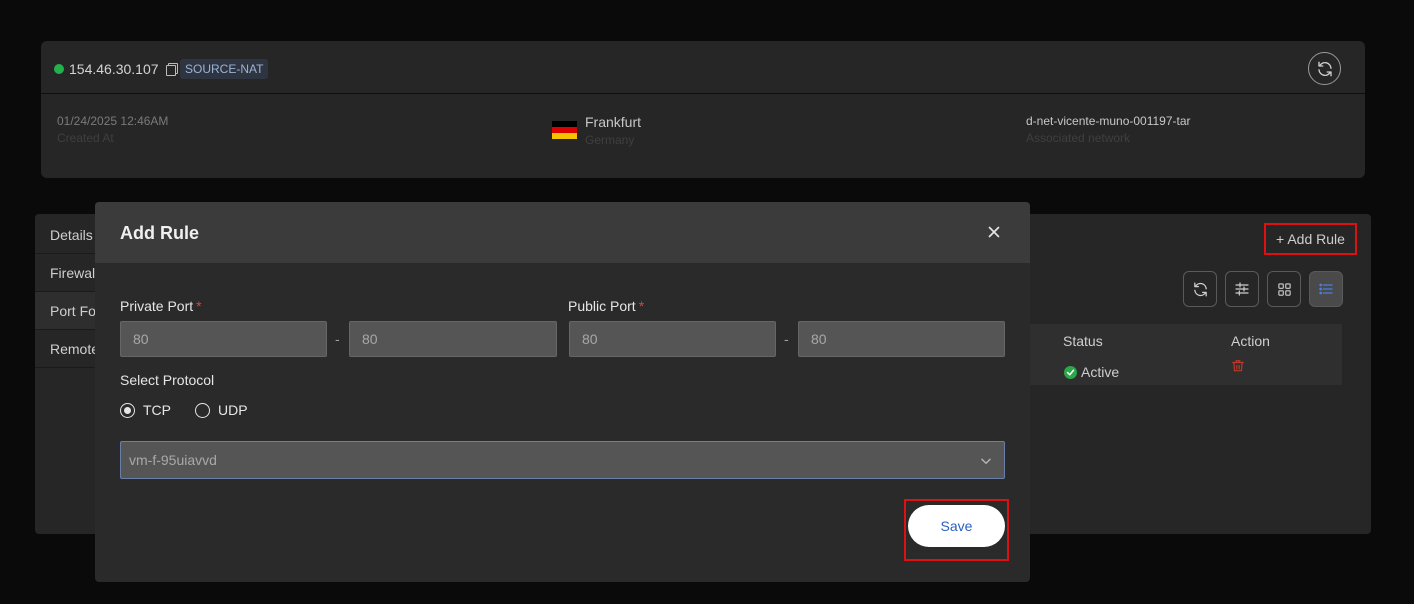 The height and width of the screenshot is (604, 1414). What do you see at coordinates (1310, 239) in the screenshot?
I see `add-rule-button: + Add Rule` at bounding box center [1310, 239].